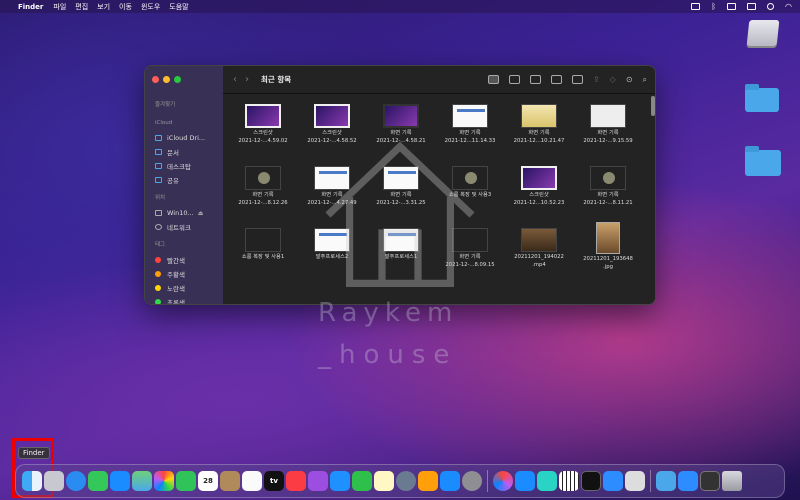 The width and height of the screenshot is (800, 500). What do you see at coordinates (150, 7) in the screenshot?
I see `menu-window: 윈도우` at bounding box center [150, 7].